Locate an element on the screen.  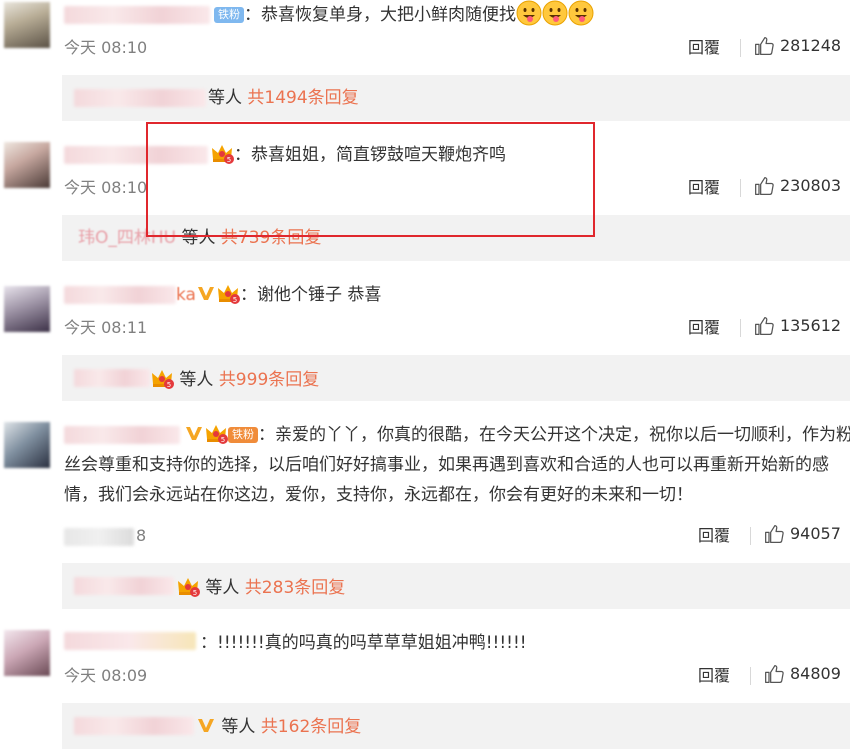
like-button: 230803 is located at coordinates (797, 186).